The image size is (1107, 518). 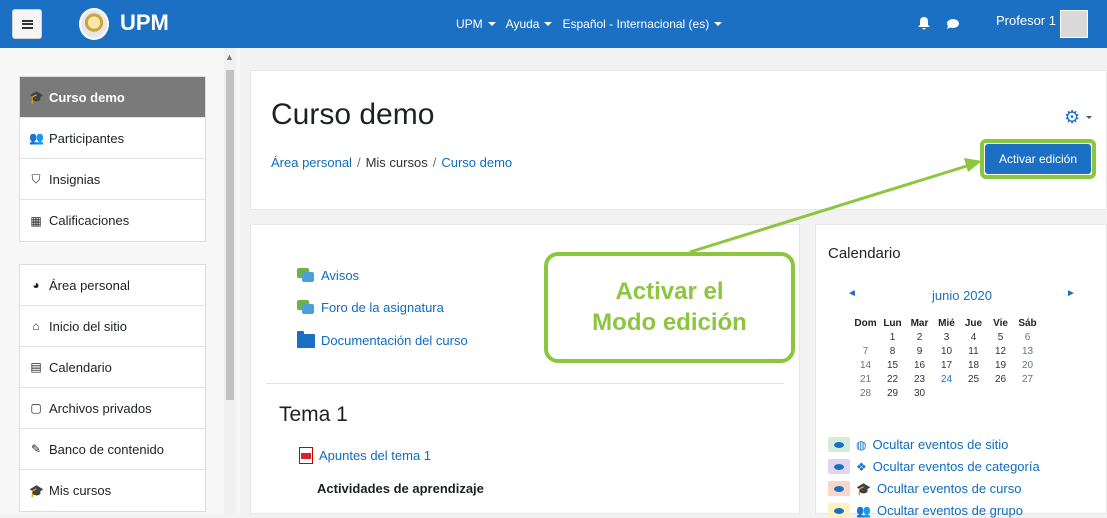 I want to click on calendar-day: 5, so click(x=1000, y=337).